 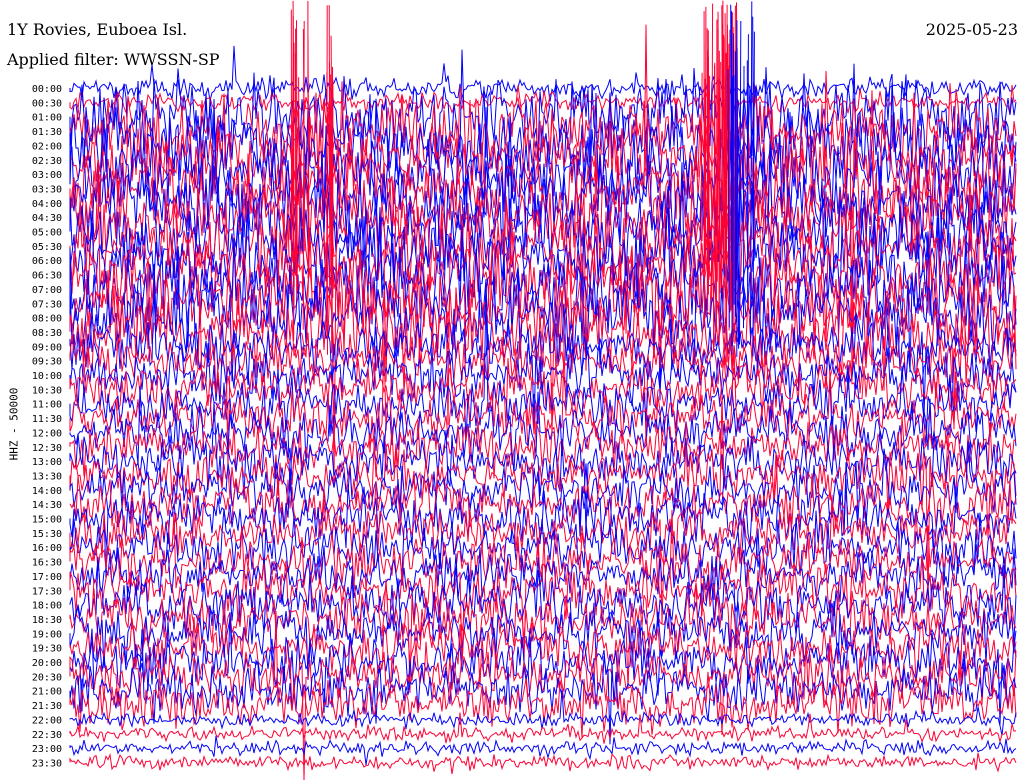 What do you see at coordinates (47, 634) in the screenshot?
I see `time-label: 19:00` at bounding box center [47, 634].